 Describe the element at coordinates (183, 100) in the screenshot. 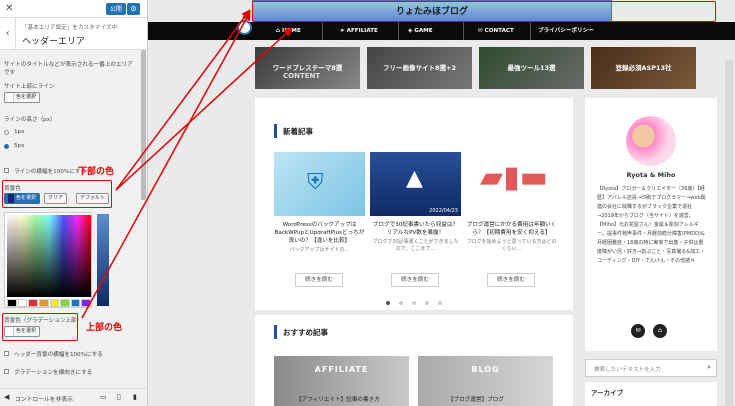

I see `arrow-bottom` at that location.